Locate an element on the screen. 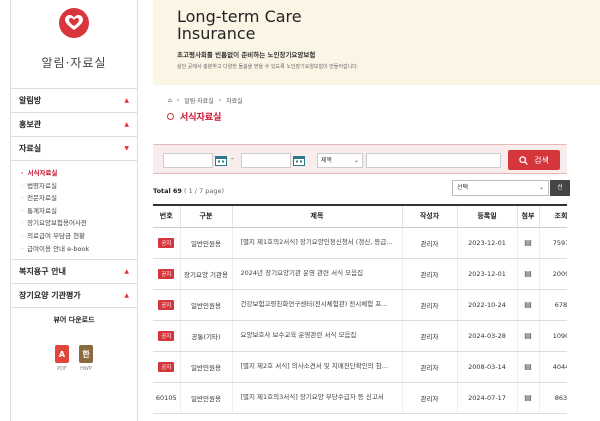 This screenshot has width=600, height=421. breadcrumb: ⌂ › 알림·자료실 › 자료실 is located at coordinates (205, 100).